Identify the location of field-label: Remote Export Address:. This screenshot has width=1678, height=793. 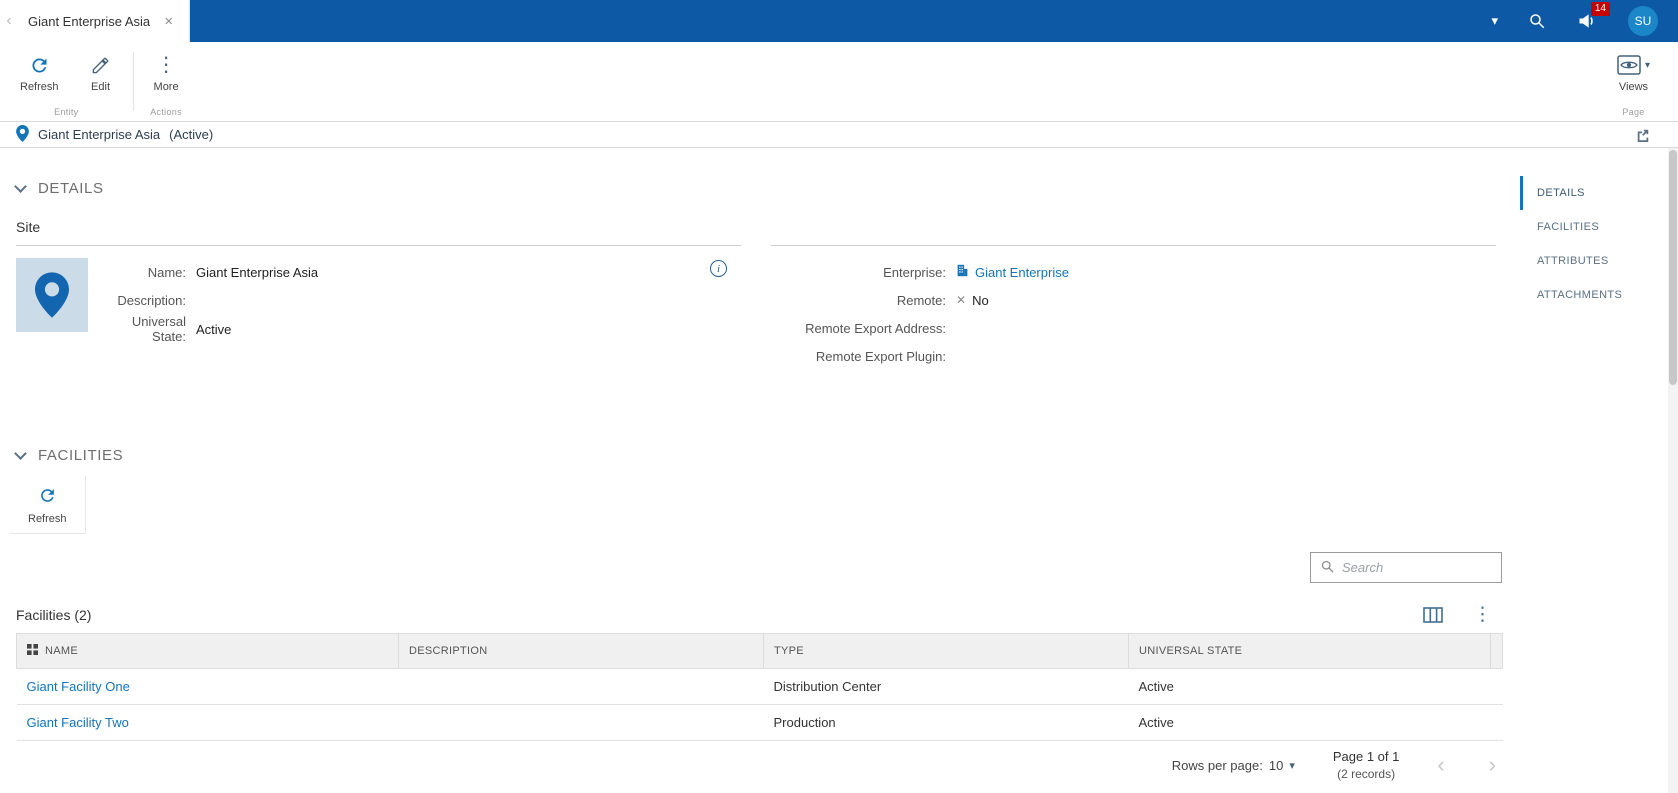
(875, 328).